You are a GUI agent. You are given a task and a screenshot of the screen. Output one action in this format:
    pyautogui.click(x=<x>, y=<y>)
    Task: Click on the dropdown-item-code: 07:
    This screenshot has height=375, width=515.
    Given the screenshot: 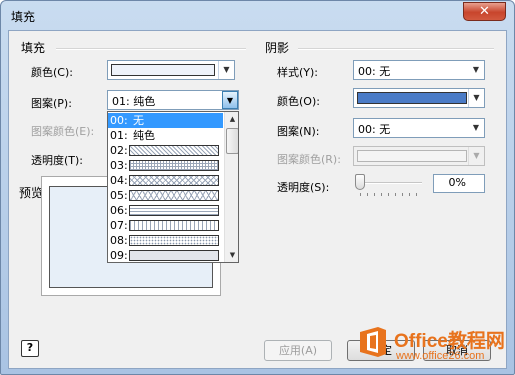 What is the action you would take?
    pyautogui.click(x=119, y=225)
    